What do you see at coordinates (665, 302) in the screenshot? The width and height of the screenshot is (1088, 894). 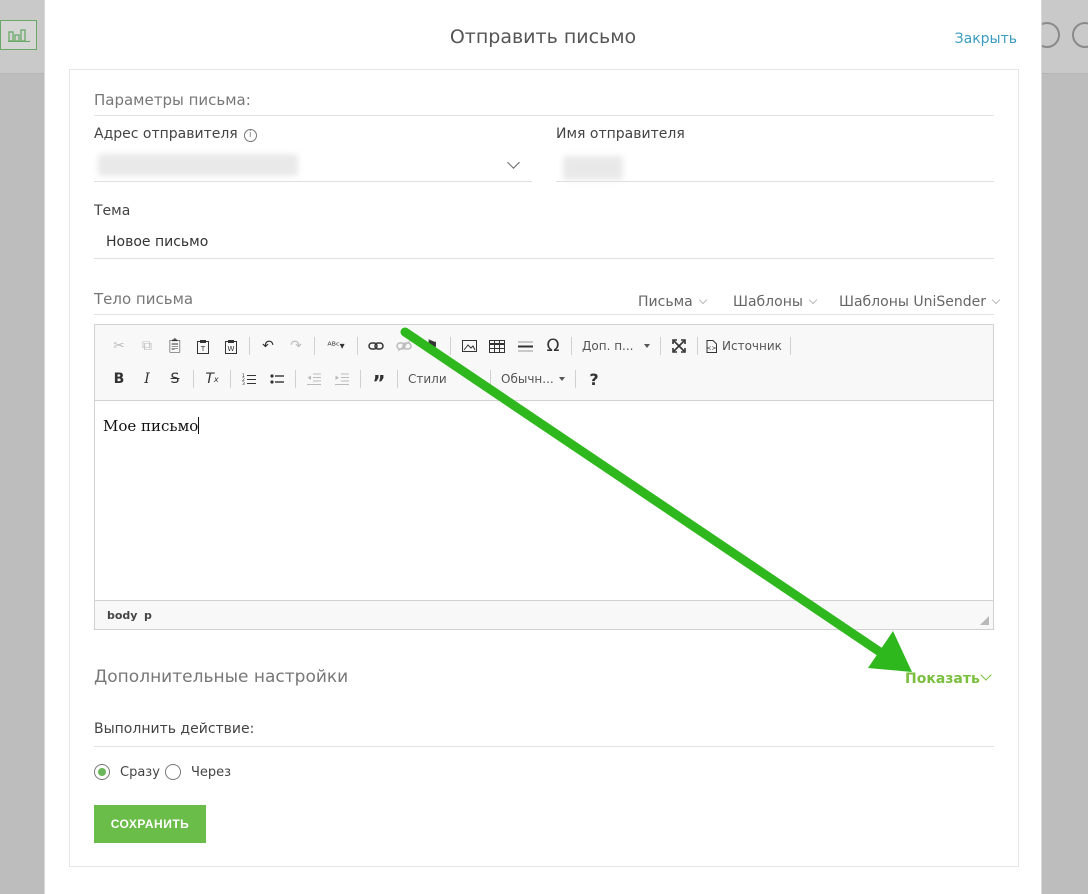 I see `letters-menu-label: Письма` at bounding box center [665, 302].